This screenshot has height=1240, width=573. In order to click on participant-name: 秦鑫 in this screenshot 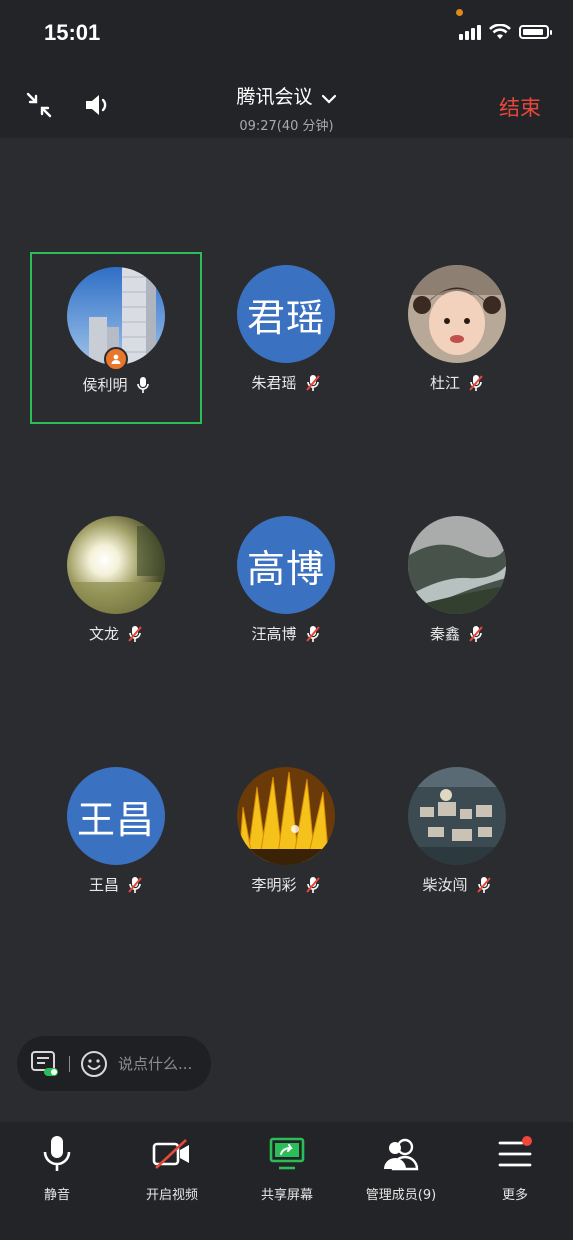, I will do `click(444, 634)`.